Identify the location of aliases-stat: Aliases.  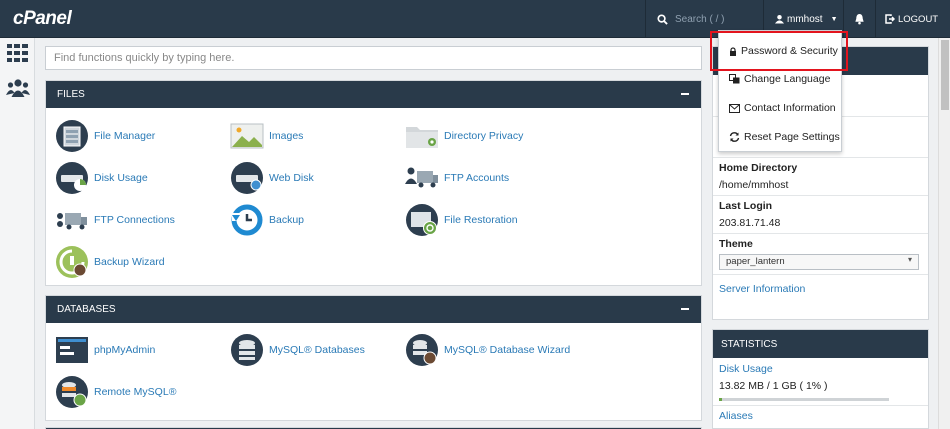
(820, 415).